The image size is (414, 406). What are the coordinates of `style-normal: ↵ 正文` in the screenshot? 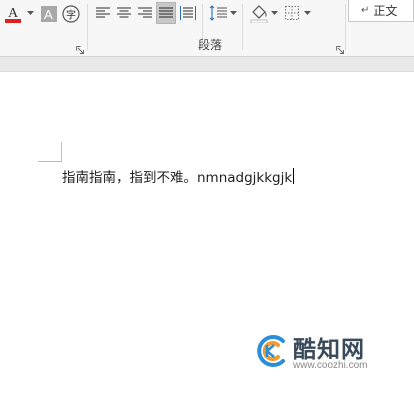 It's located at (381, 11).